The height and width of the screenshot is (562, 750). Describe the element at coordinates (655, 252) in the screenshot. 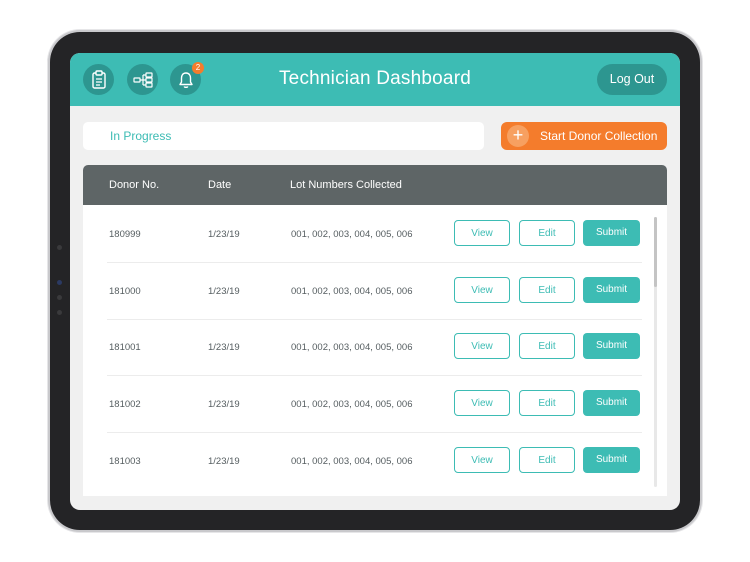

I see `scrollbar-thumb` at that location.